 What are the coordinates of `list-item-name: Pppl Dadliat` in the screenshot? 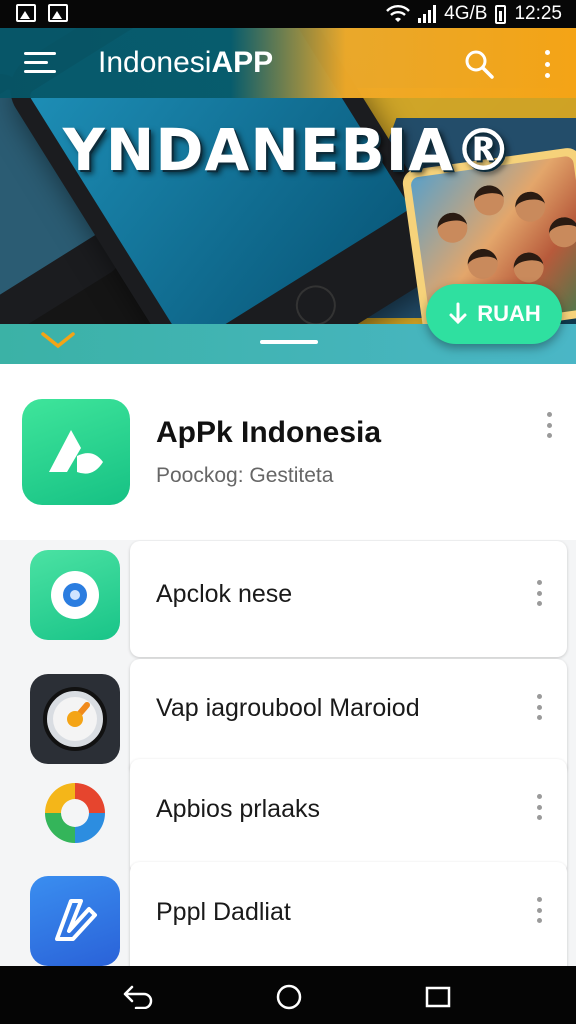 It's located at (223, 912).